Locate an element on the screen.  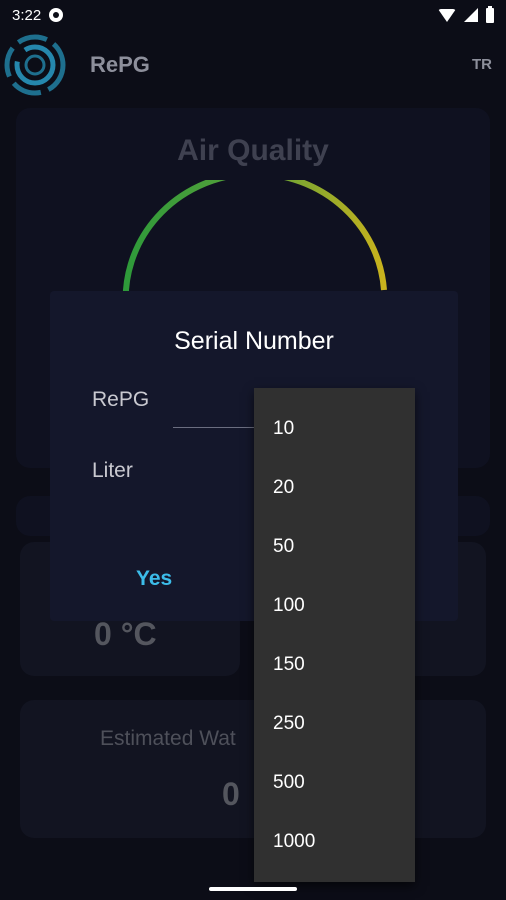
language-button: TR is located at coordinates (482, 64).